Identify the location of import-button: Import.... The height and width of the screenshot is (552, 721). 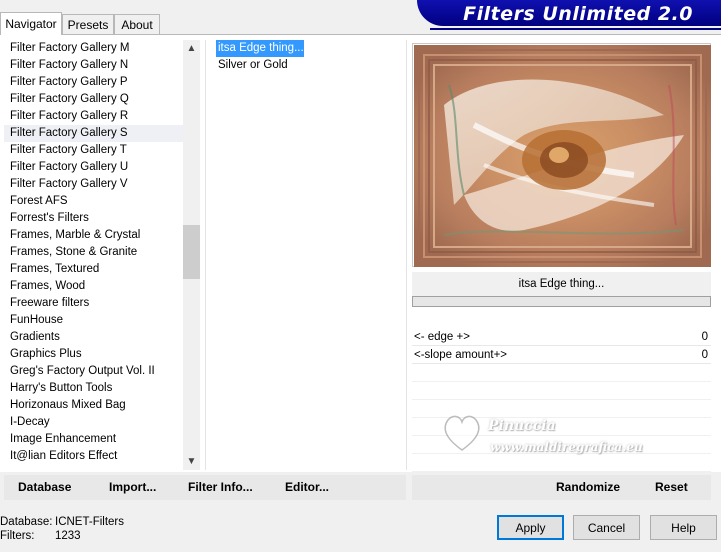
(132, 487).